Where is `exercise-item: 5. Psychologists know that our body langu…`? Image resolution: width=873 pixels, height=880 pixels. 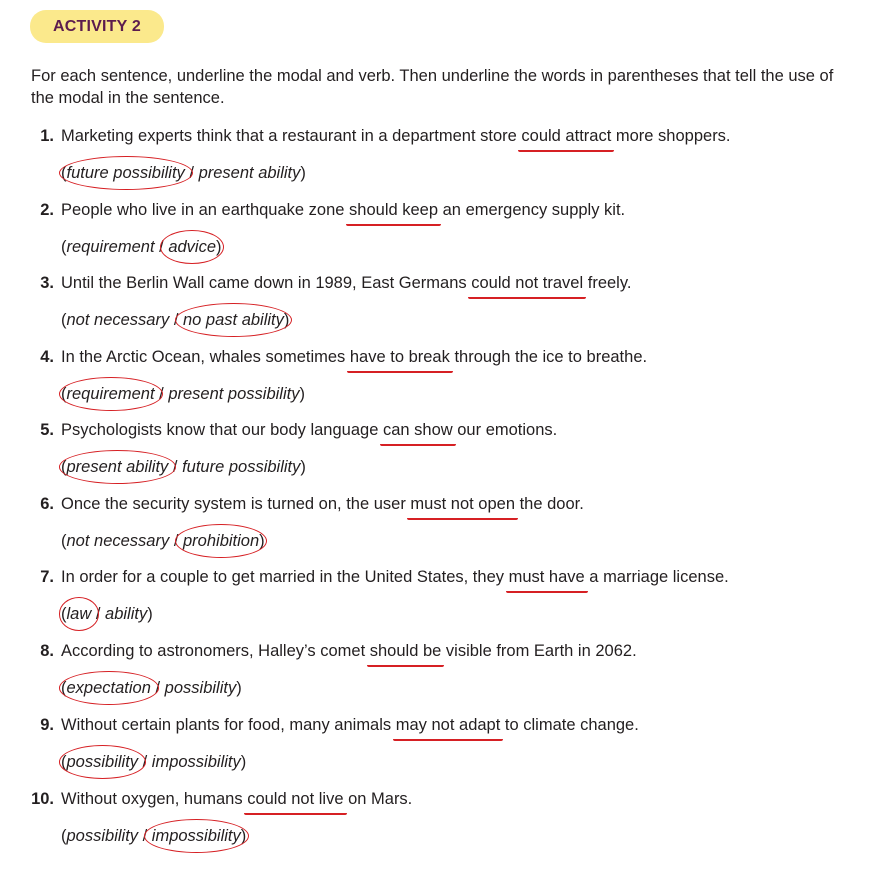 exercise-item: 5. Psychologists know that our body langu… is located at coordinates (436, 457).